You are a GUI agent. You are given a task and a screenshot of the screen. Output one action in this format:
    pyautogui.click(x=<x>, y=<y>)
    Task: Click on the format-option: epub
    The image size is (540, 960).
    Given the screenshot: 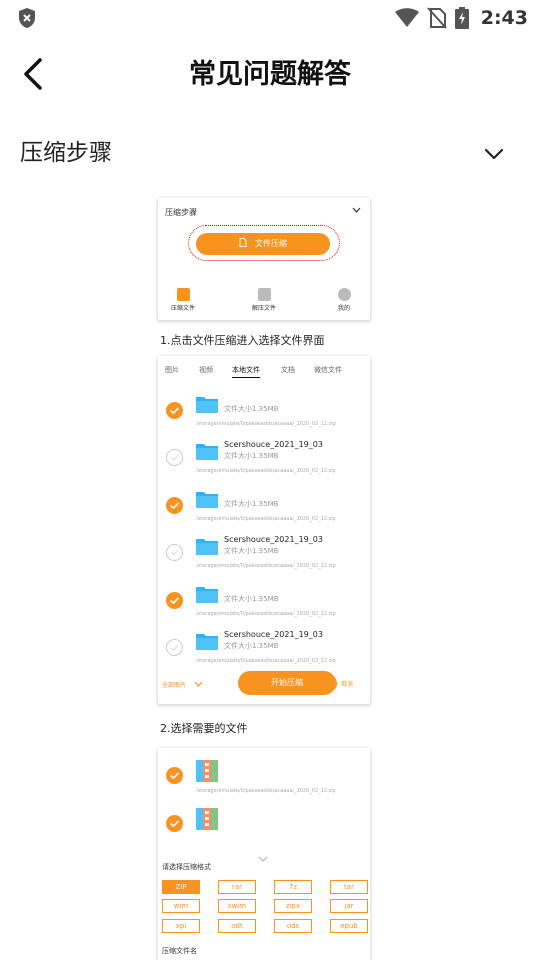 What is the action you would take?
    pyautogui.click(x=349, y=926)
    